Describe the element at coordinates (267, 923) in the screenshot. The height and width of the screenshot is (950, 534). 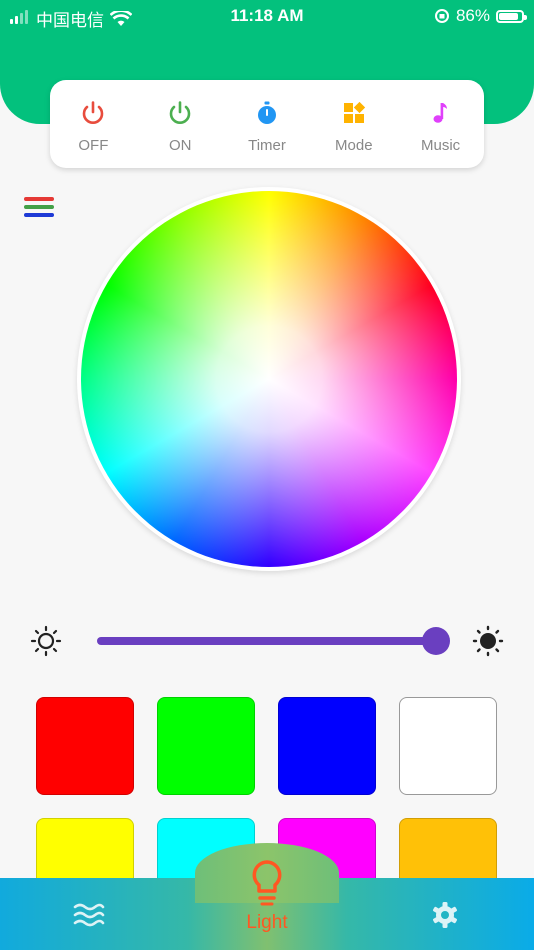
I see `nav-label-light: Light` at that location.